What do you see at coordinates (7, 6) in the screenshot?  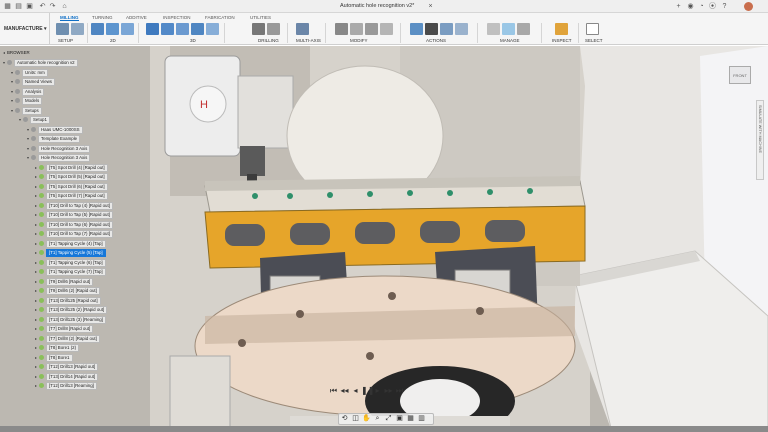 I see `app-menu-icon: ▦` at bounding box center [7, 6].